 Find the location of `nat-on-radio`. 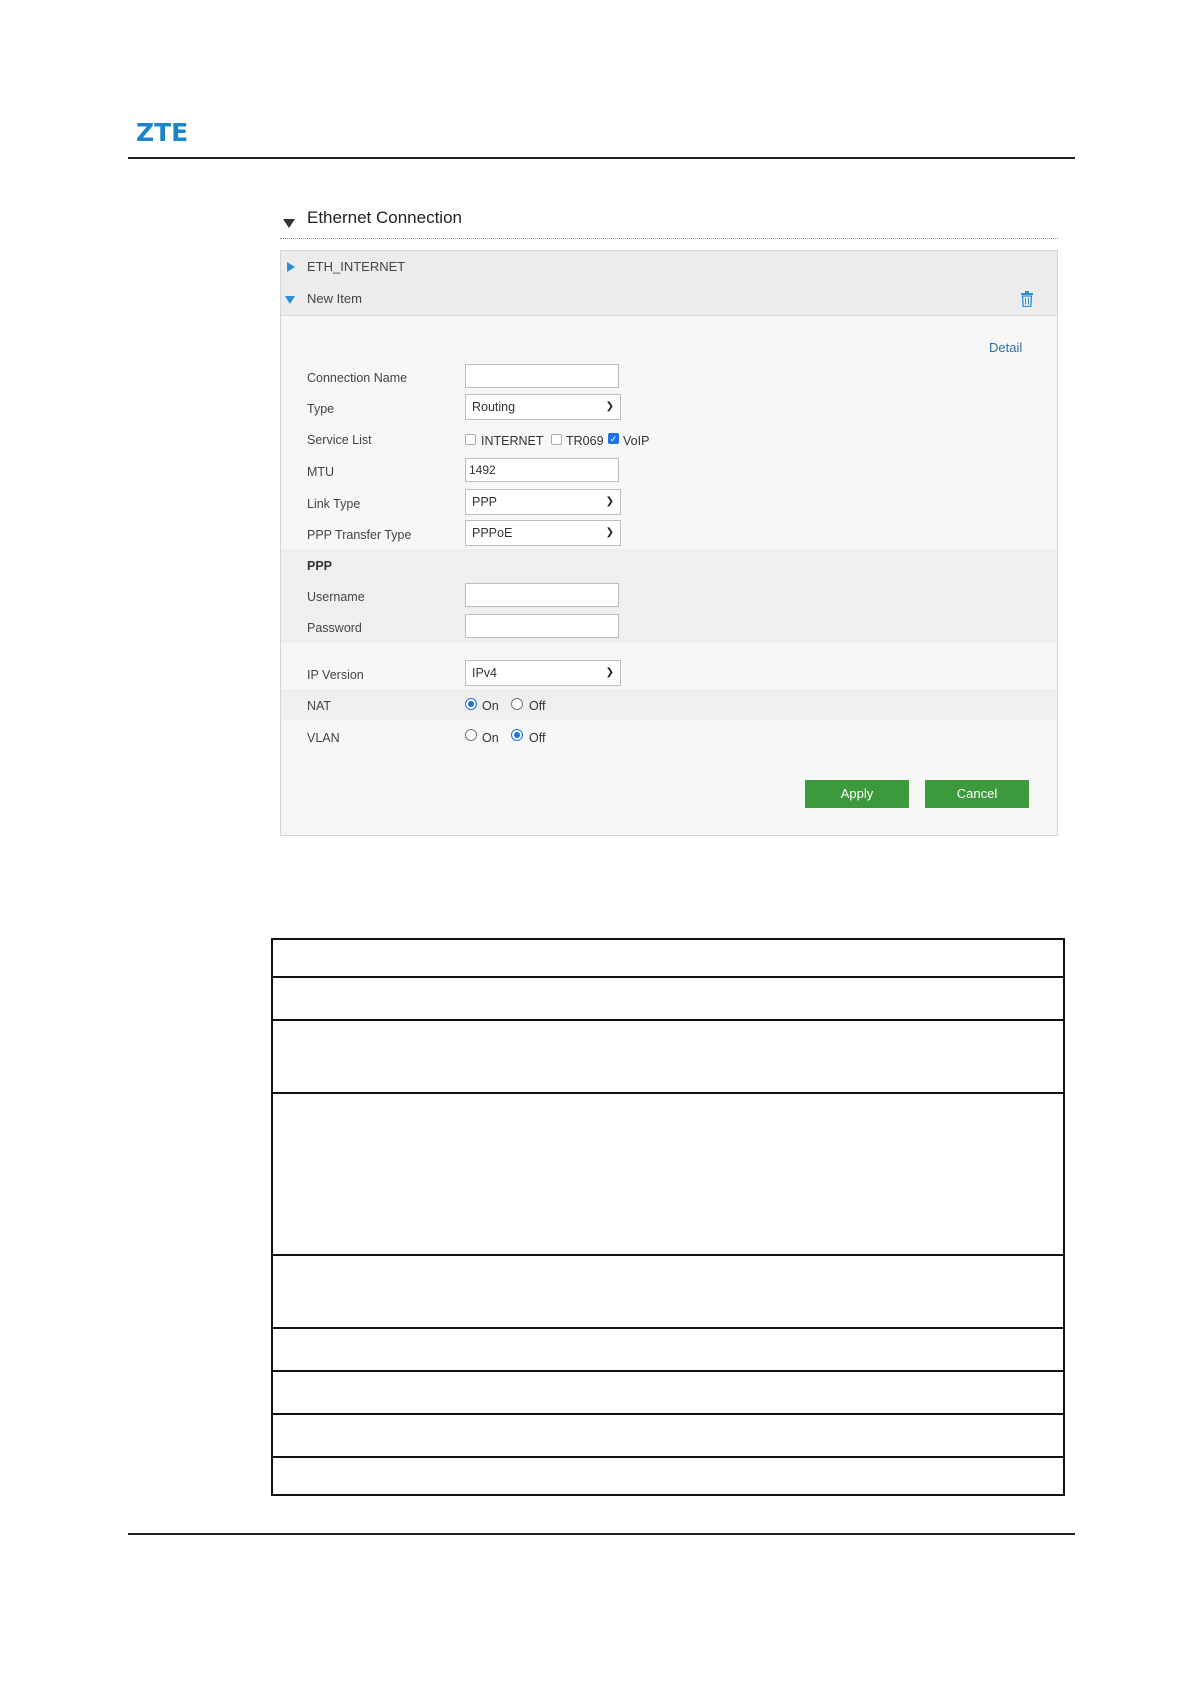

nat-on-radio is located at coordinates (471, 704).